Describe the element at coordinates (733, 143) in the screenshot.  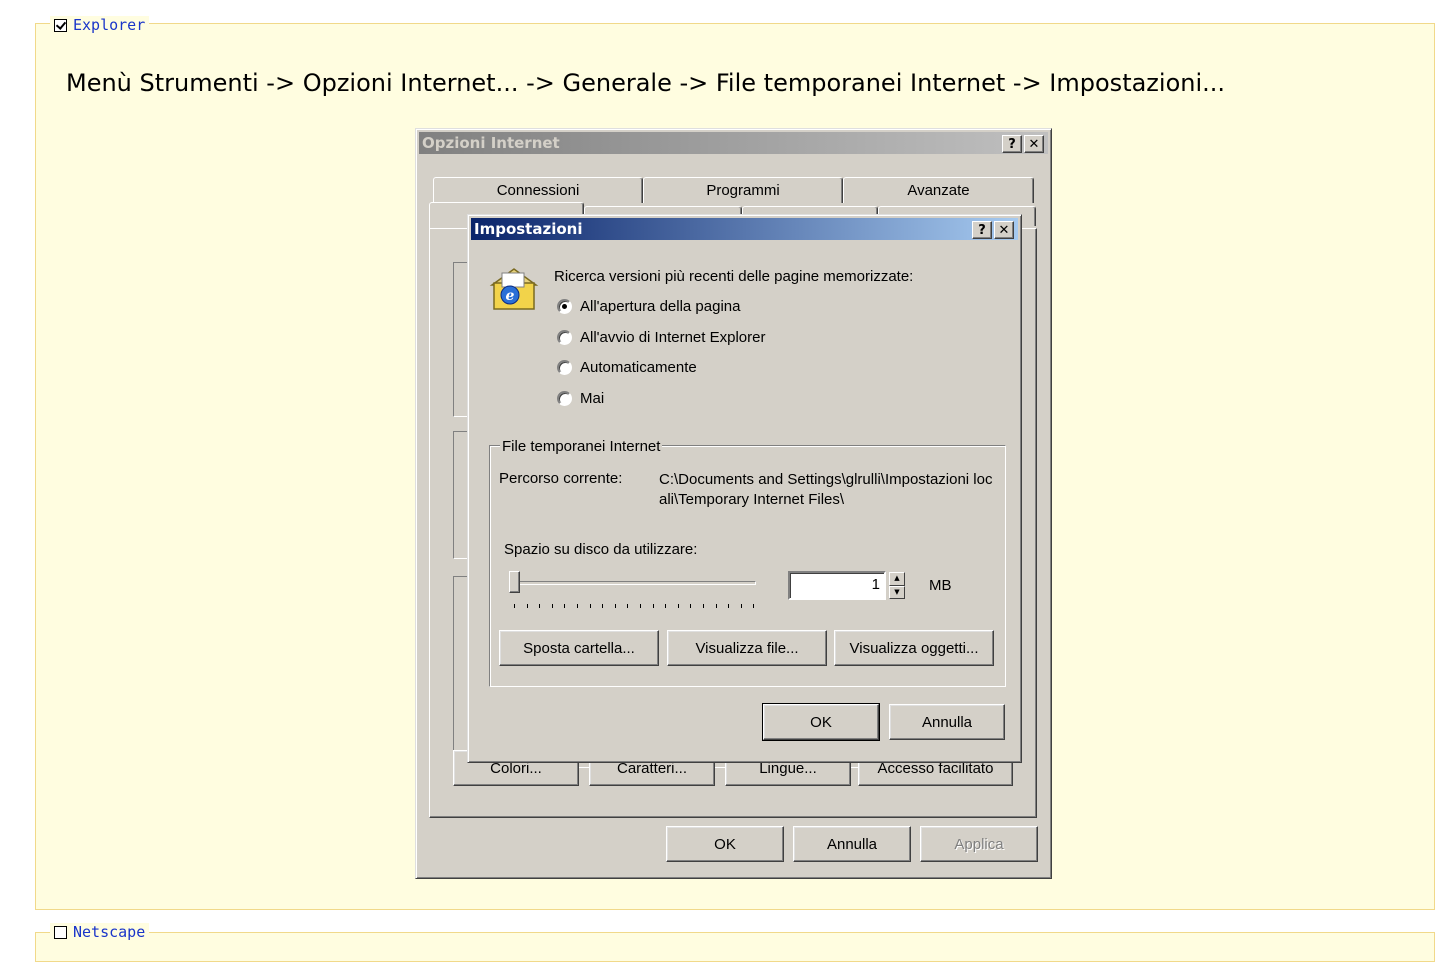
I see `internet-options-titlebar: Opzioni Internet` at that location.